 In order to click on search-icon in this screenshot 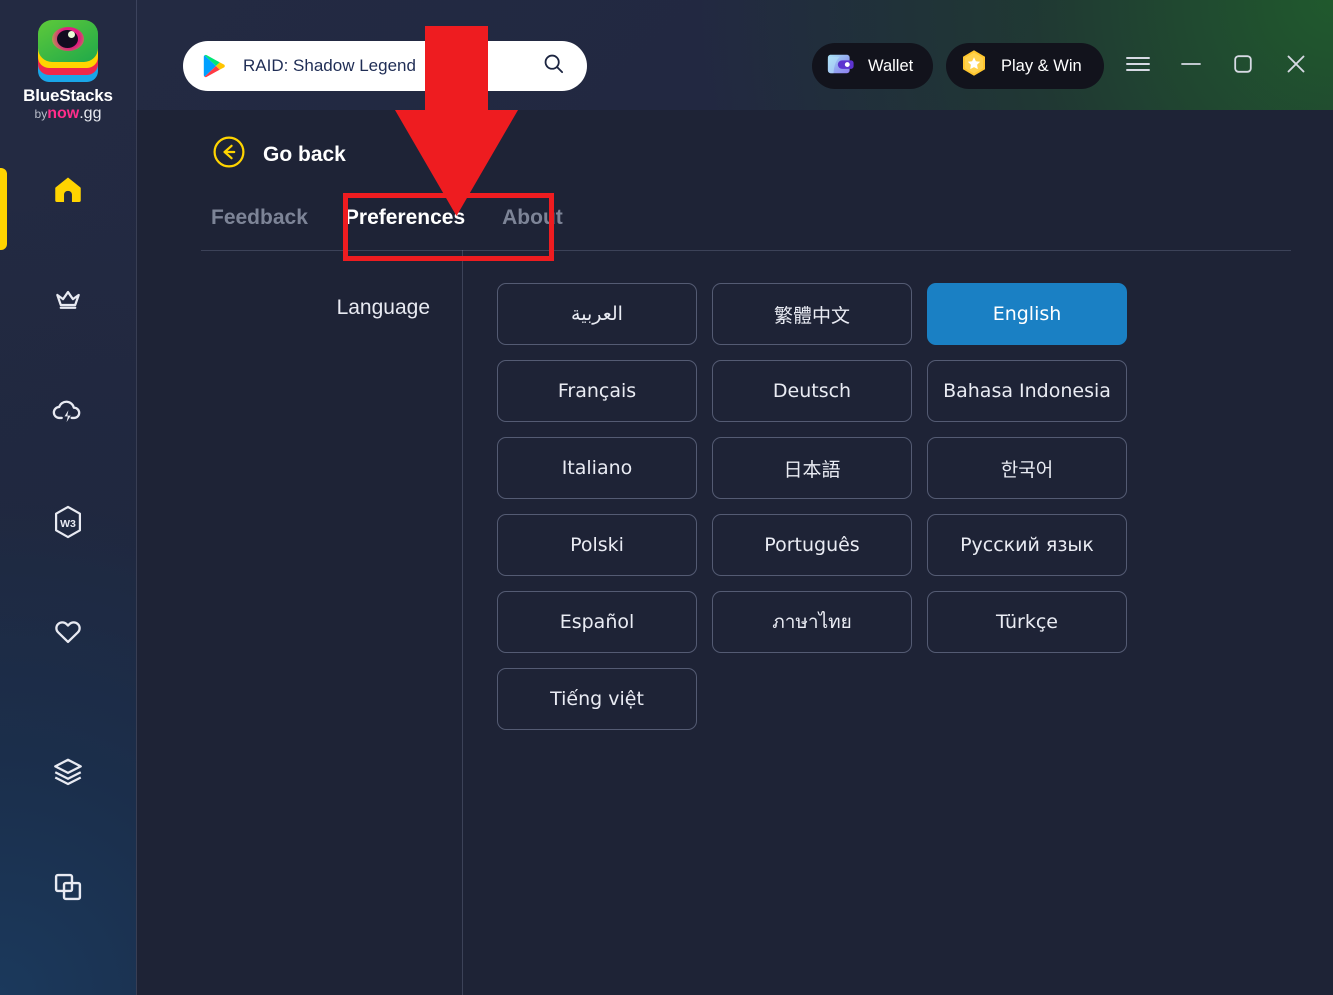, I will do `click(553, 66)`.